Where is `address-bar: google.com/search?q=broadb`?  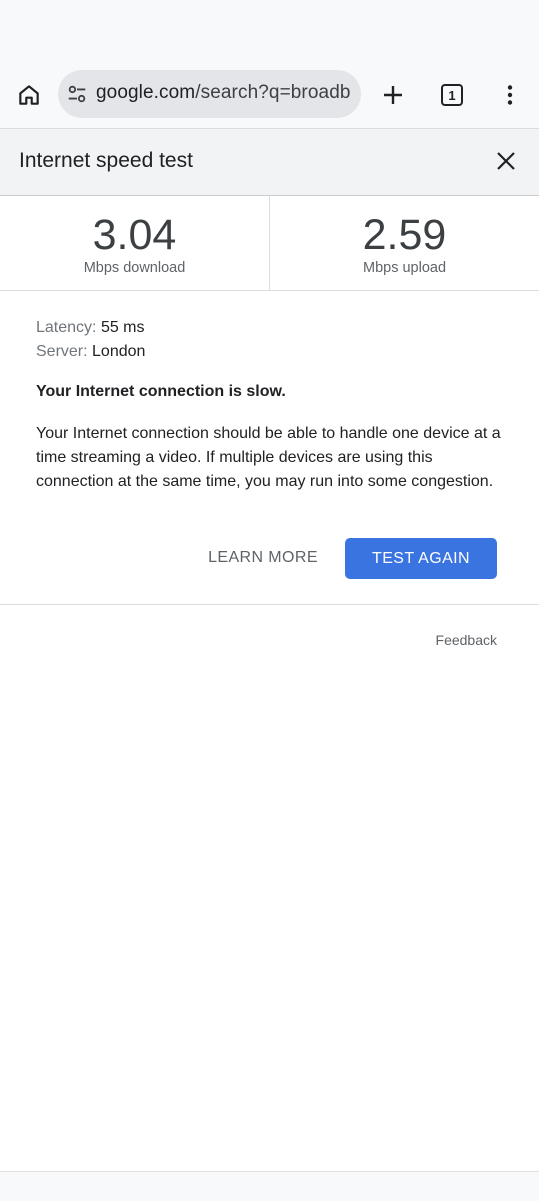
address-bar: google.com/search?q=broadb is located at coordinates (209, 94).